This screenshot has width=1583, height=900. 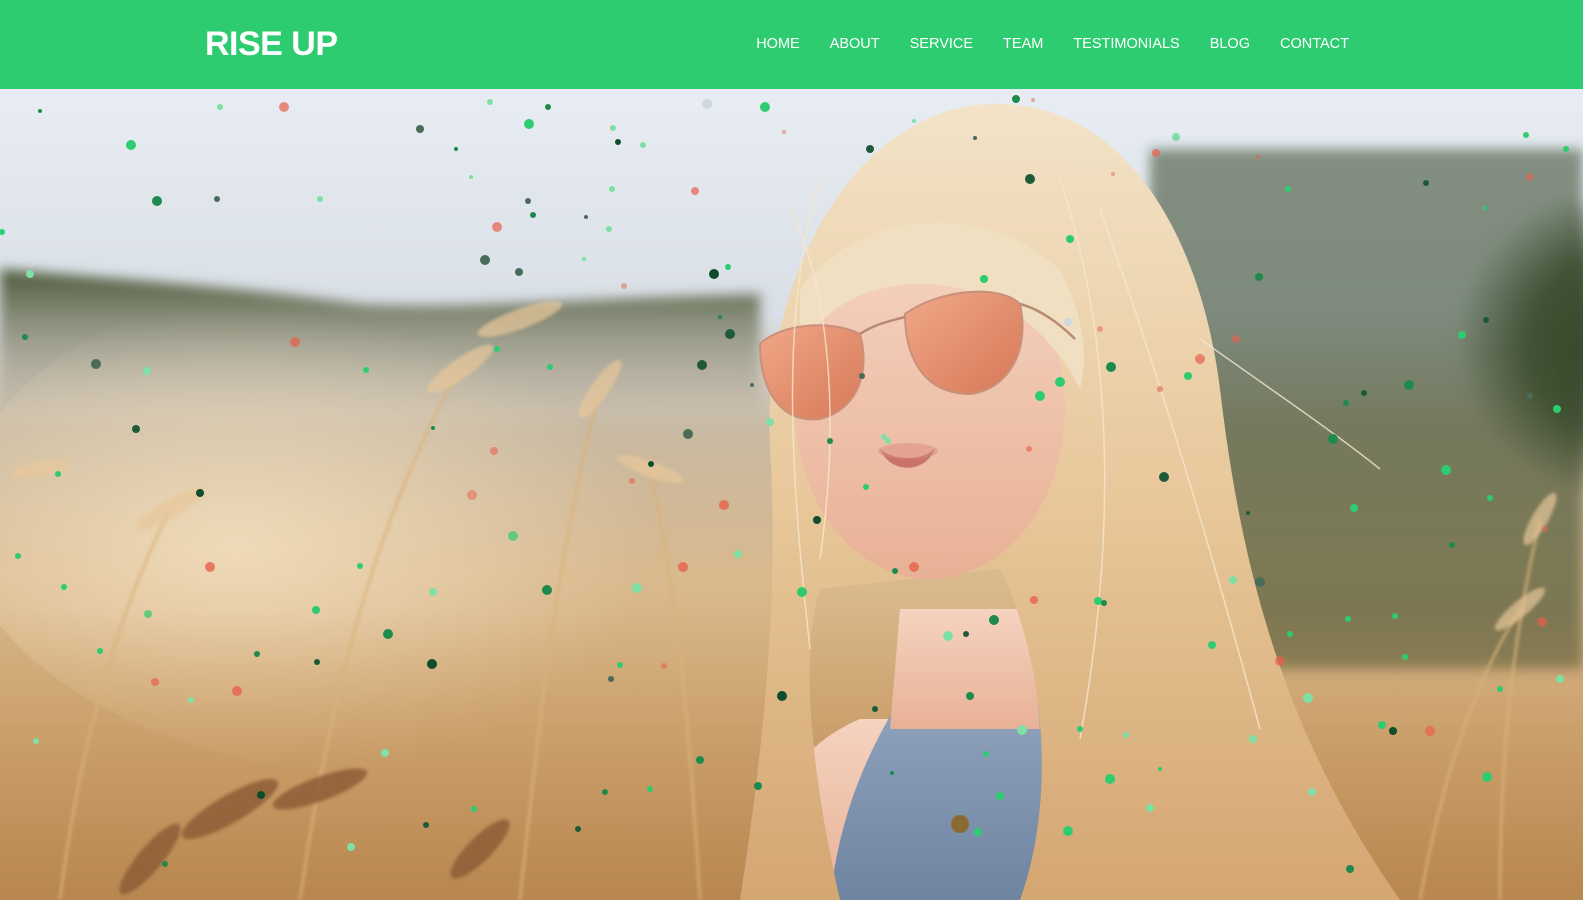 I want to click on nav-item-blog: BLOG, so click(x=1230, y=44).